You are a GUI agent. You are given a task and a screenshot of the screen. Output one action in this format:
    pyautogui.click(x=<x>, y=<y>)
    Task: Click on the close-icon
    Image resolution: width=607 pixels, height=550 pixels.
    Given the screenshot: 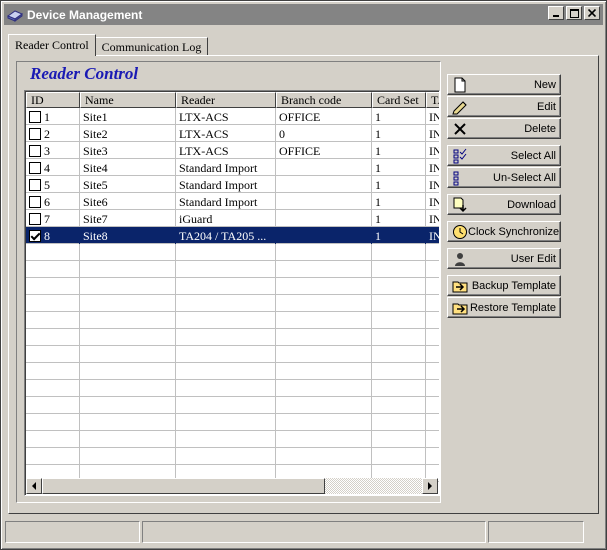 What is the action you would take?
    pyautogui.click(x=592, y=13)
    